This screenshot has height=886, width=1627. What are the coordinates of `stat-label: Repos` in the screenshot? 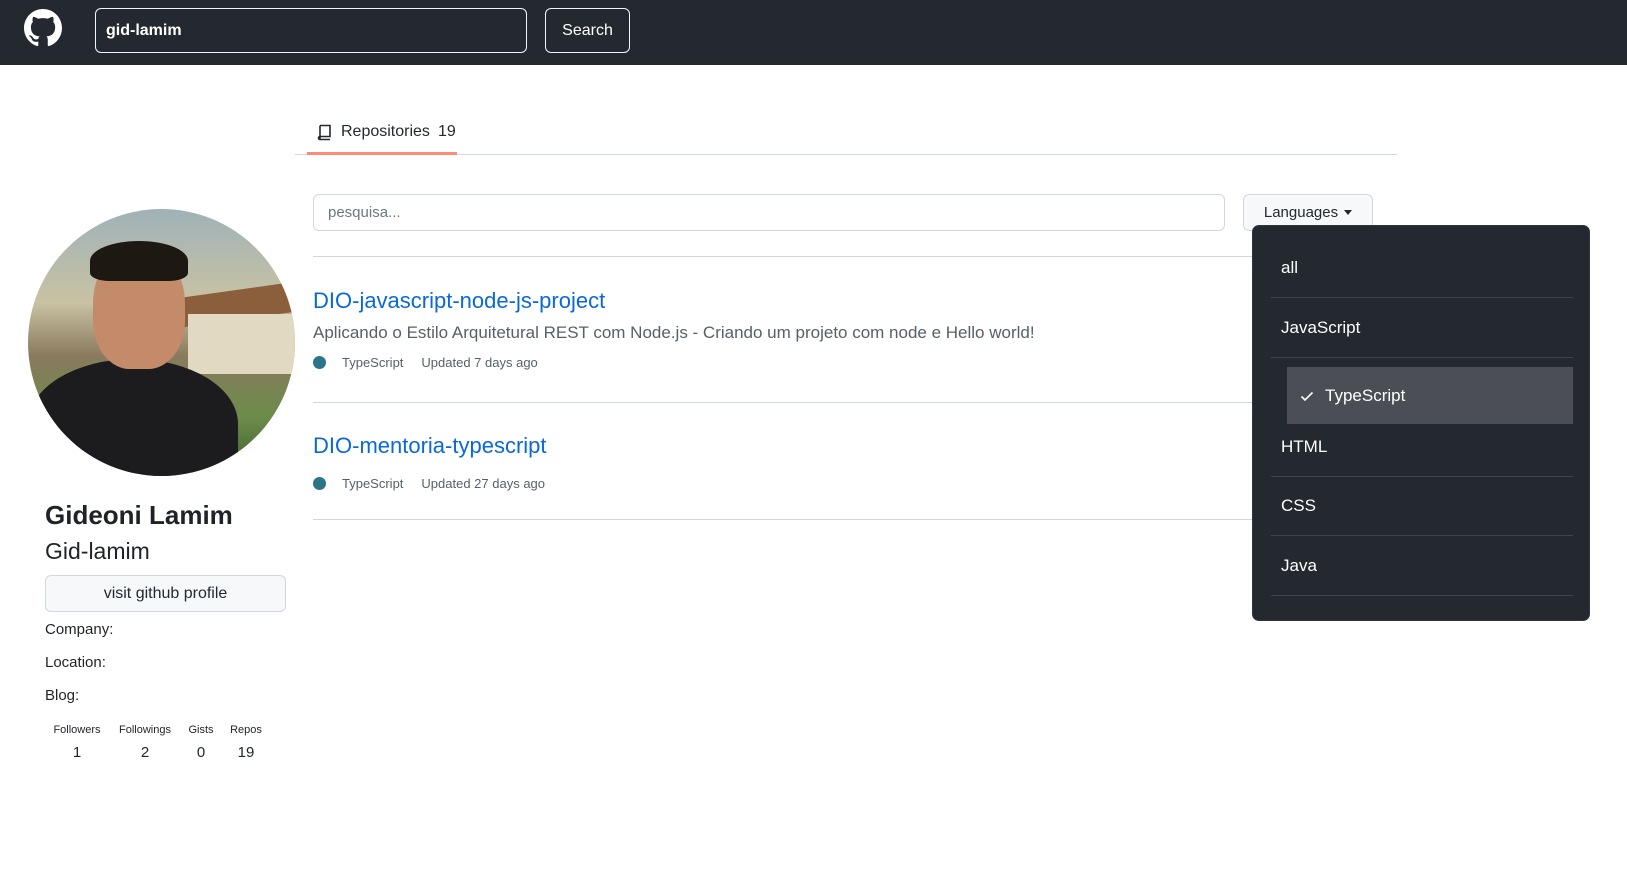 It's located at (246, 730).